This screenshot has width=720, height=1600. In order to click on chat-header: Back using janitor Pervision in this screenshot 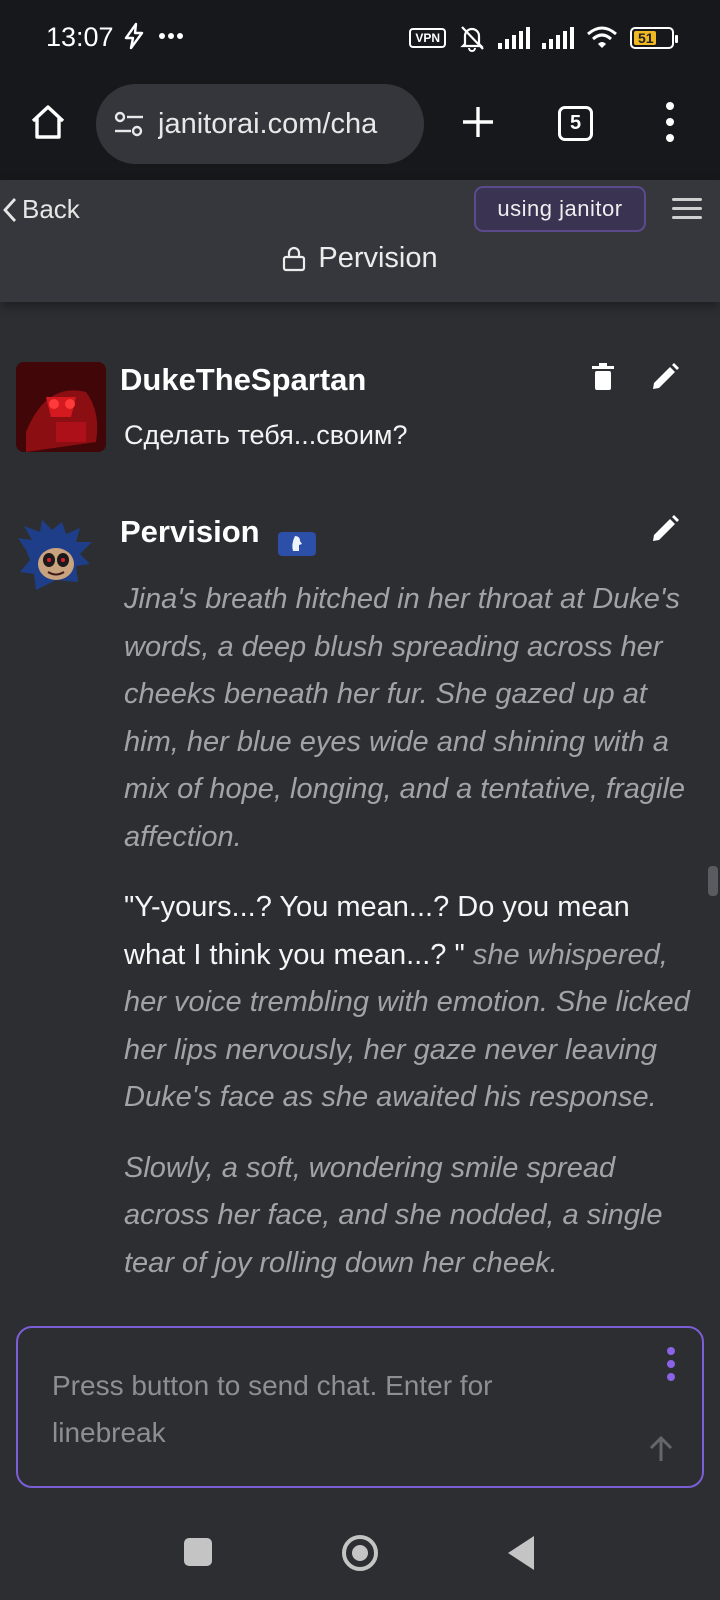, I will do `click(360, 241)`.